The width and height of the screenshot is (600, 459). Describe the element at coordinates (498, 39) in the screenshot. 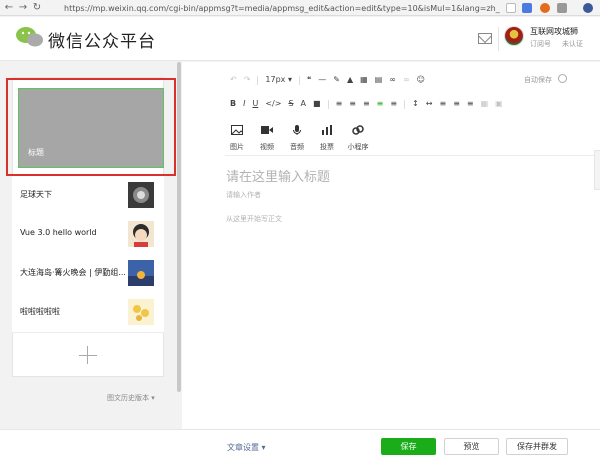

I see `header-divider` at that location.